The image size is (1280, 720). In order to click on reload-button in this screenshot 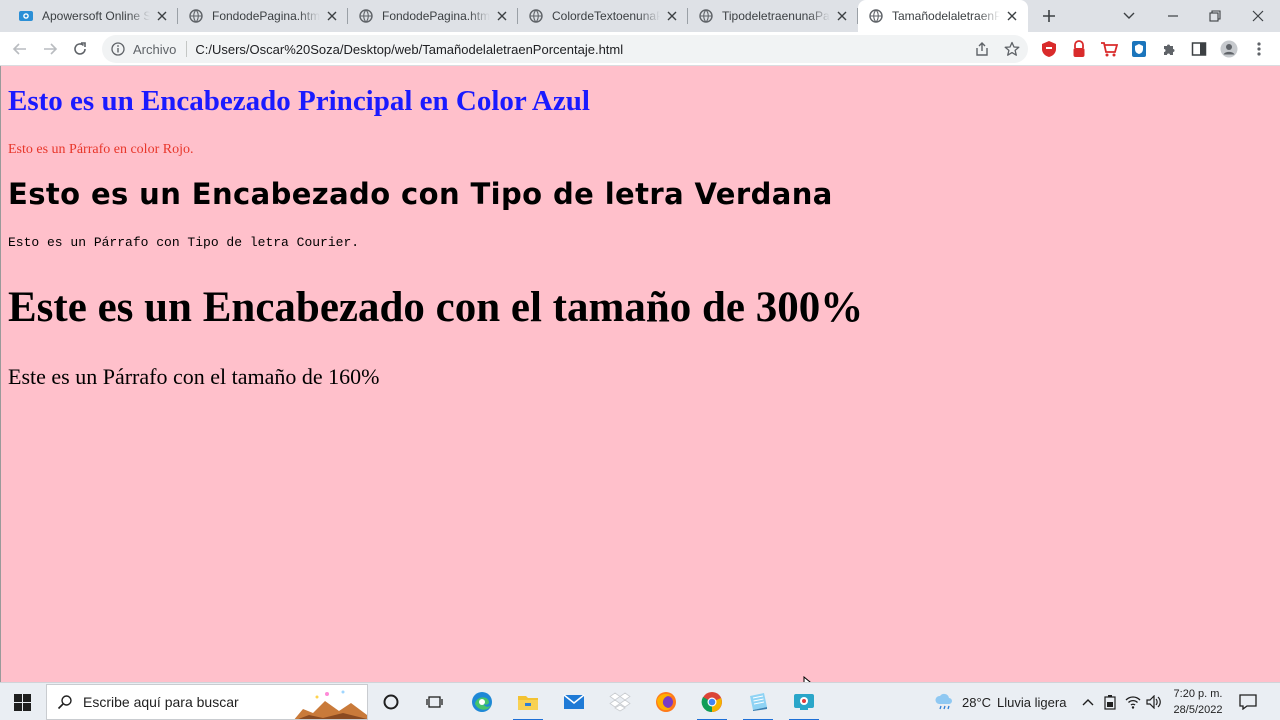, I will do `click(80, 49)`.